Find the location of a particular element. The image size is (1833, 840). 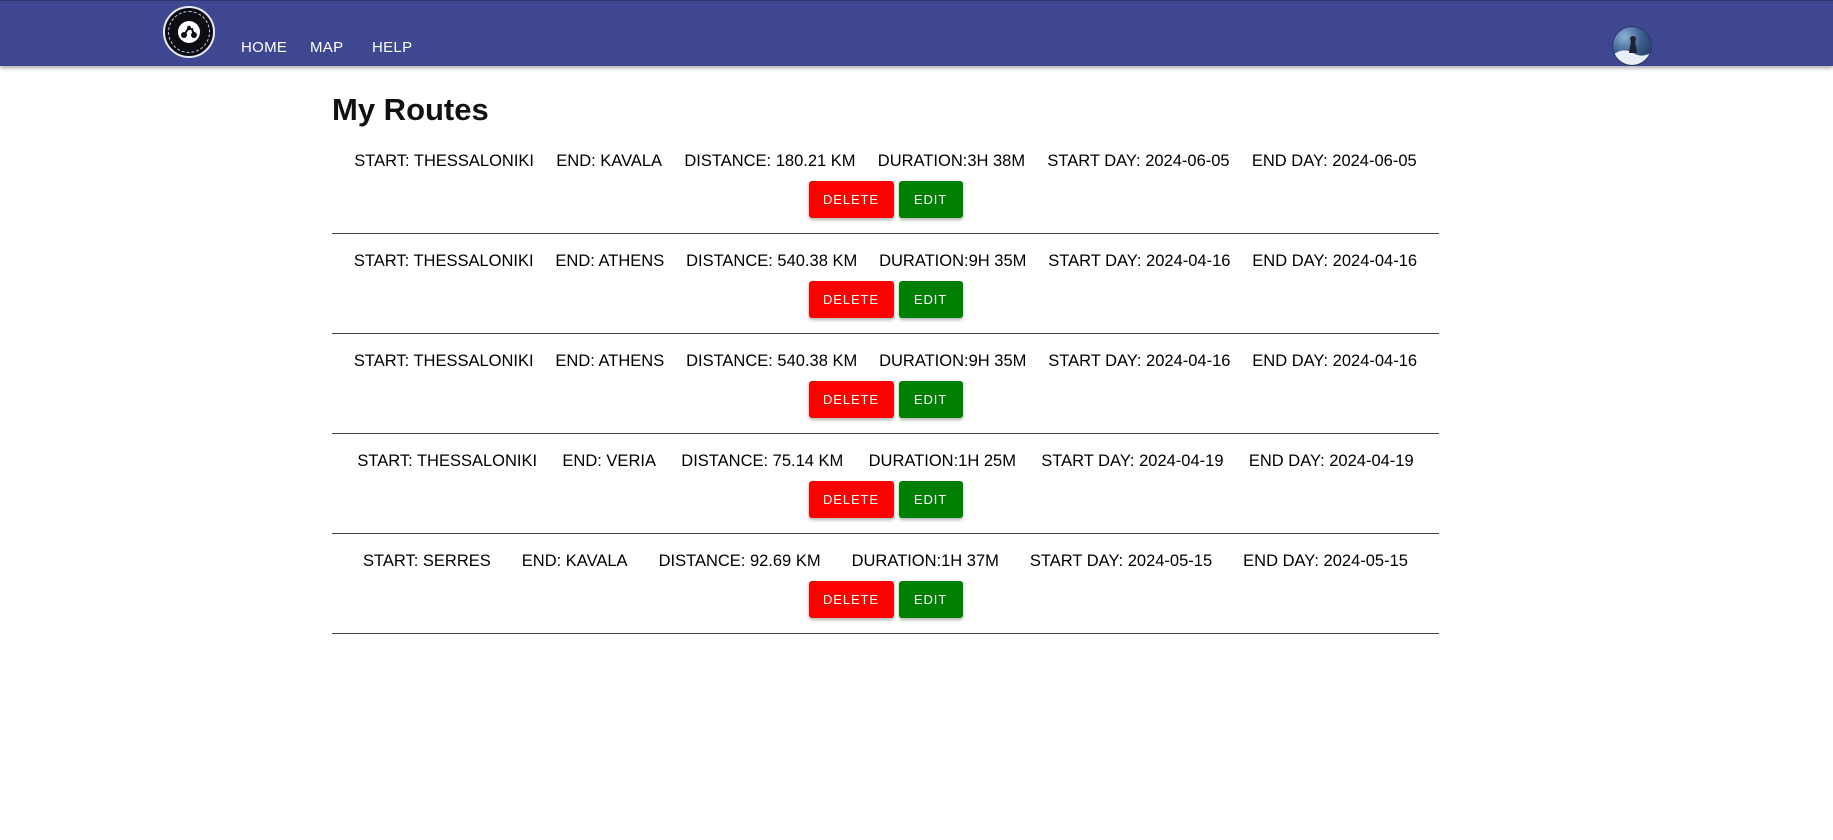

top-app-bar: HOME MAP HELP is located at coordinates (916, 33).